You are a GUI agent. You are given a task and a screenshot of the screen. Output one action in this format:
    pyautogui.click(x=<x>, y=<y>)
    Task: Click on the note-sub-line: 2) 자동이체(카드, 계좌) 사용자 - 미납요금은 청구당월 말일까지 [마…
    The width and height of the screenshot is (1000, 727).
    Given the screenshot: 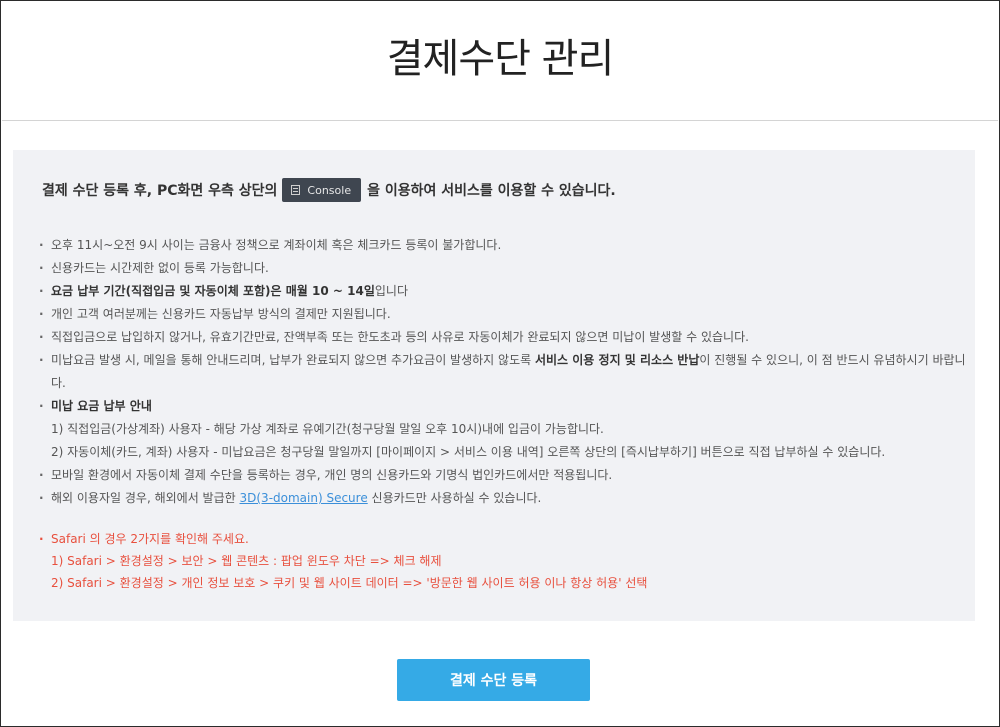 What is the action you would take?
    pyautogui.click(x=468, y=452)
    